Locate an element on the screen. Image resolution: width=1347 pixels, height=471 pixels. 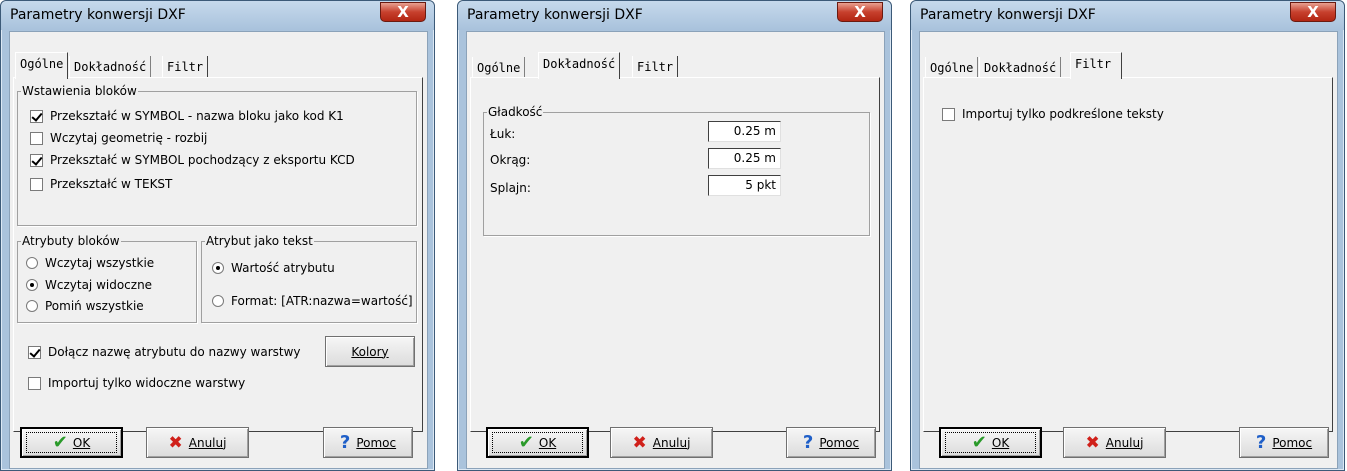
radio-label: Format: [ATR:nazwa=wartość] is located at coordinates (322, 301).